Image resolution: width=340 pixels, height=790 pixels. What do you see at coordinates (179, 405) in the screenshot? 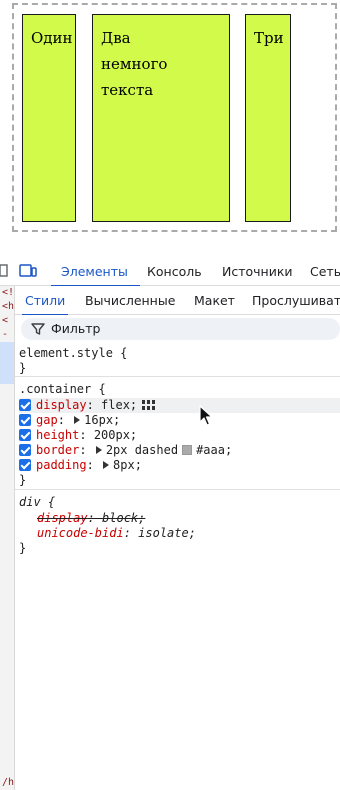
I see `decl-display: display: flex;` at bounding box center [179, 405].